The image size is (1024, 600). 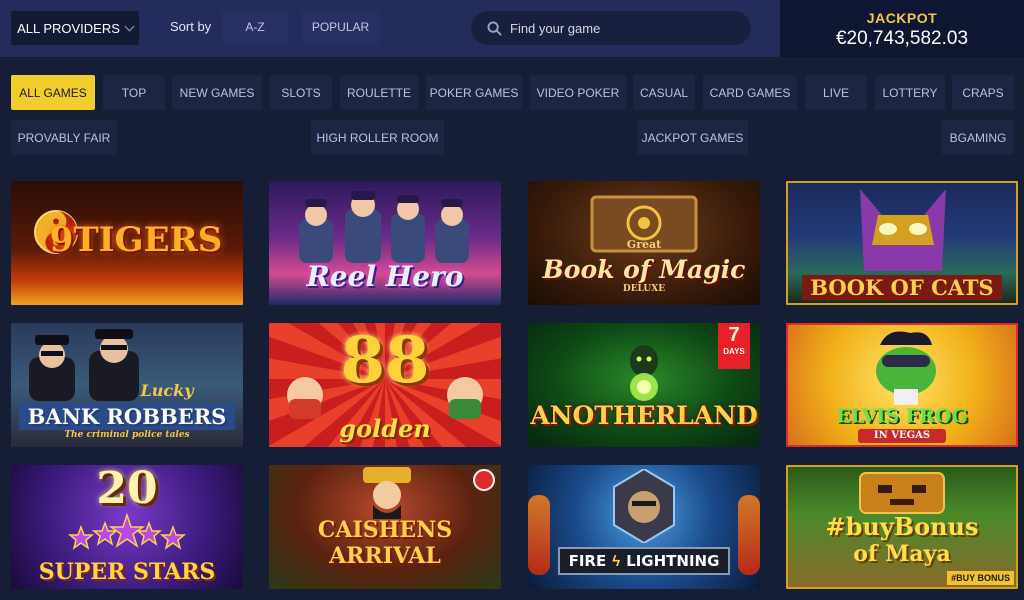 What do you see at coordinates (644, 506) in the screenshot?
I see `lightning-icon` at bounding box center [644, 506].